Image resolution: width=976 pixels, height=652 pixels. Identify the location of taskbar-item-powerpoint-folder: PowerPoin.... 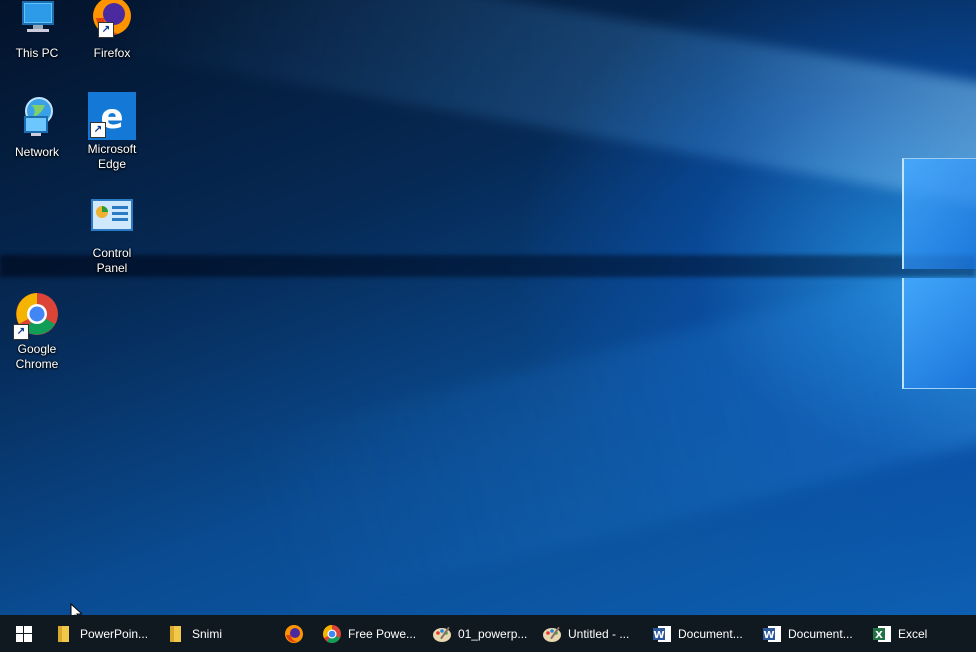
(104, 633).